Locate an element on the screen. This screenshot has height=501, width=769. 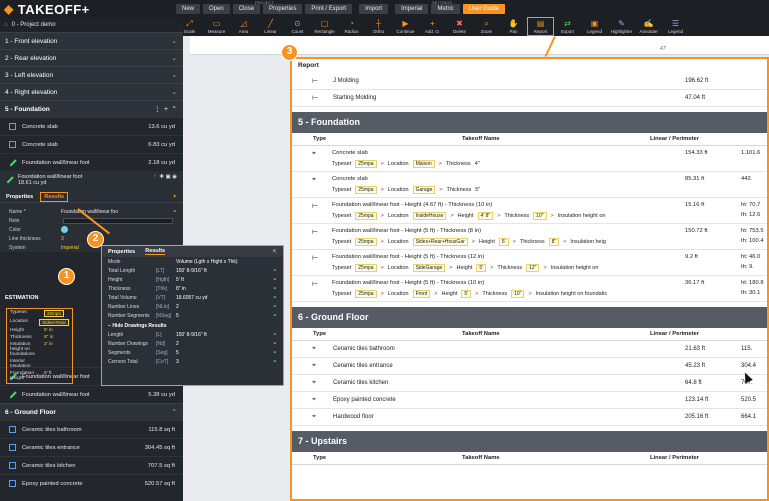
attribute-value: 12" is located at coordinates (533, 268).